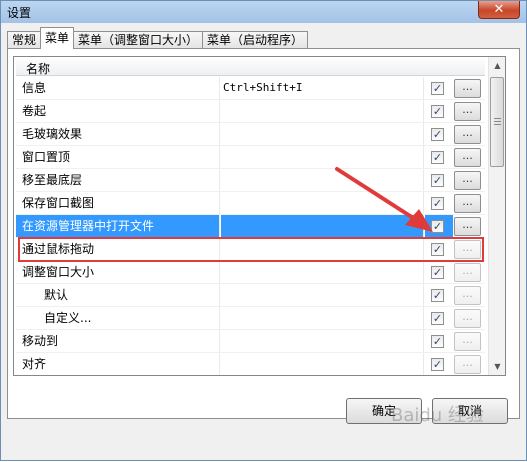 The image size is (527, 462). Describe the element at coordinates (118, 226) in the screenshot. I see `item-name: 在资源管理器中打开文件` at that location.